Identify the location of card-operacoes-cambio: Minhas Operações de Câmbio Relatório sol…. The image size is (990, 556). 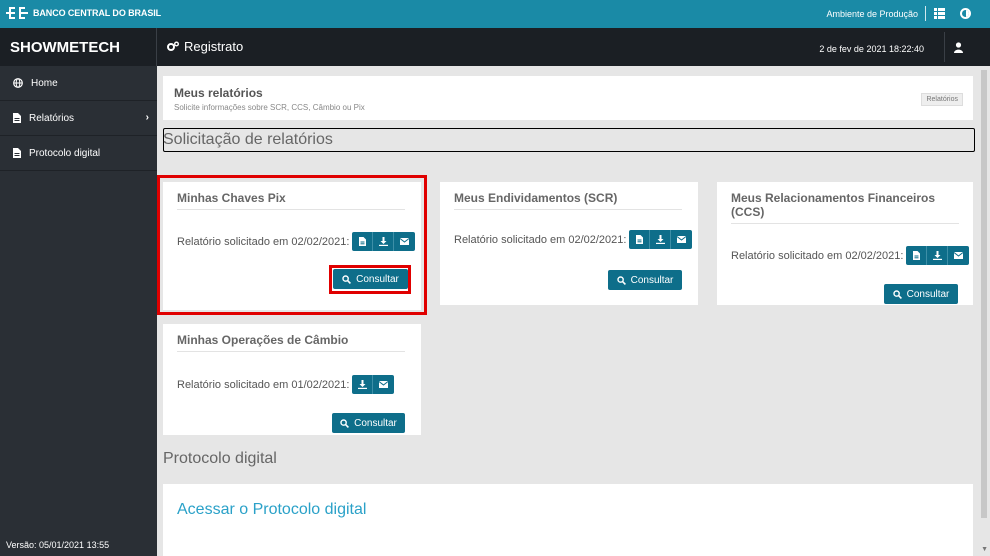
(292, 379).